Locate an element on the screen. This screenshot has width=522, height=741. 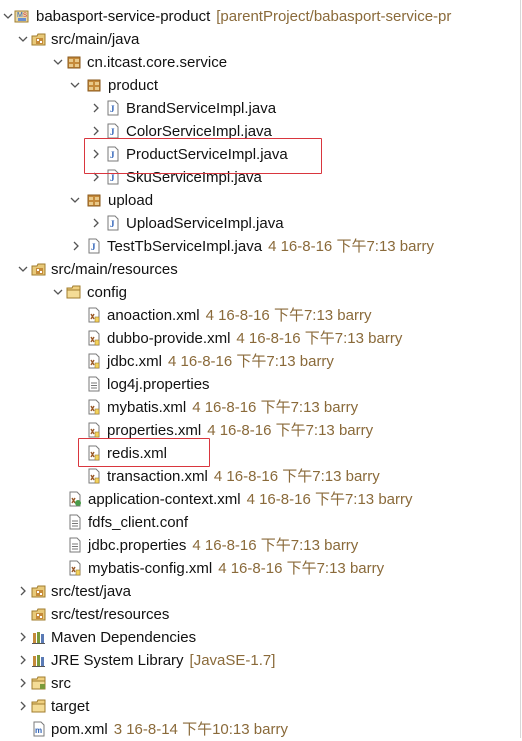
tree-item-package-upload: upload is located at coordinates (260, 200).